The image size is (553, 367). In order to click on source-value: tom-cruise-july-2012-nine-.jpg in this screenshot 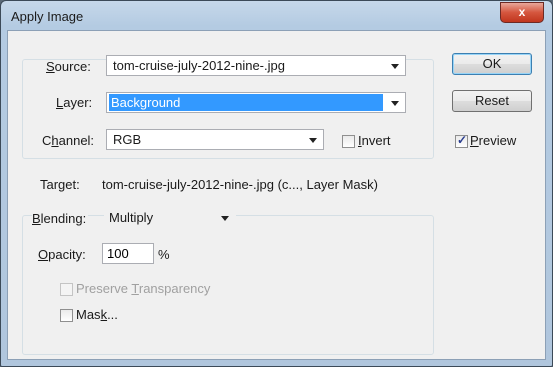, I will do `click(199, 65)`.